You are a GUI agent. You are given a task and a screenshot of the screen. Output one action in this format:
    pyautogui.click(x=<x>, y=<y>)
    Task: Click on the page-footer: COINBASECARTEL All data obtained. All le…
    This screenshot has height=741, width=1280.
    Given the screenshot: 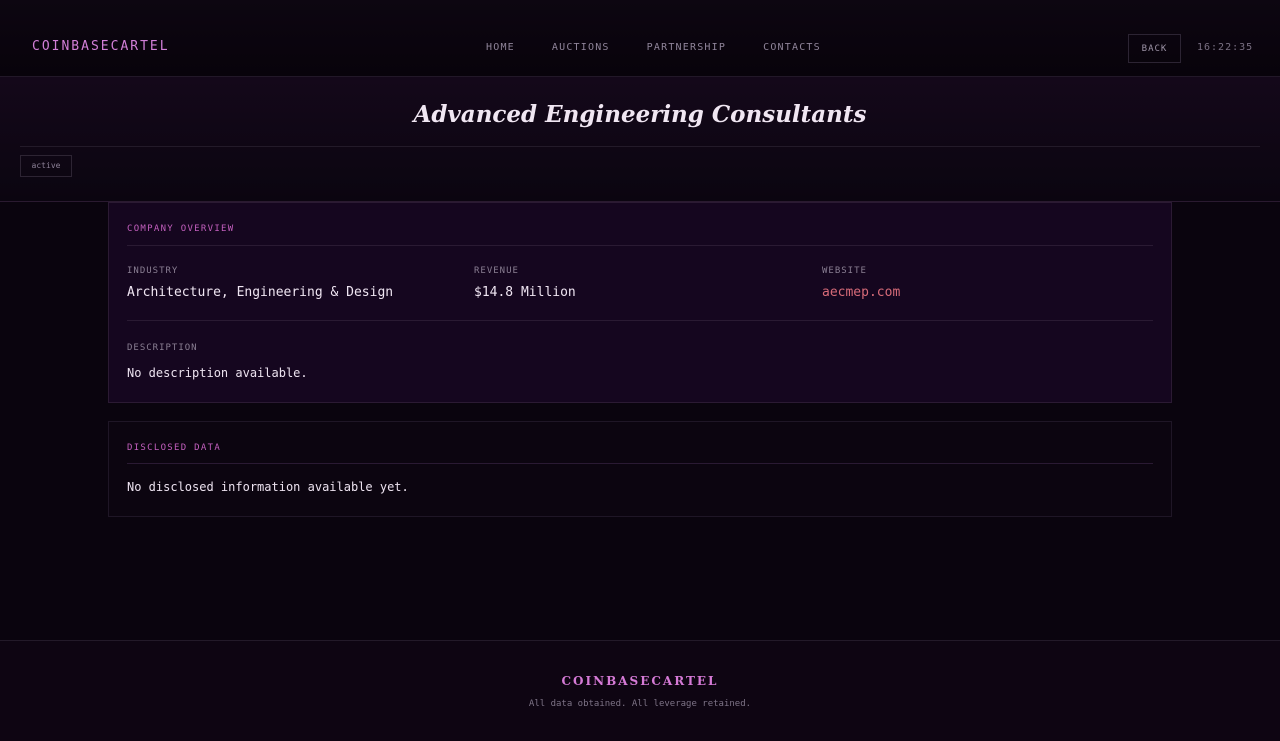 What is the action you would take?
    pyautogui.click(x=640, y=690)
    